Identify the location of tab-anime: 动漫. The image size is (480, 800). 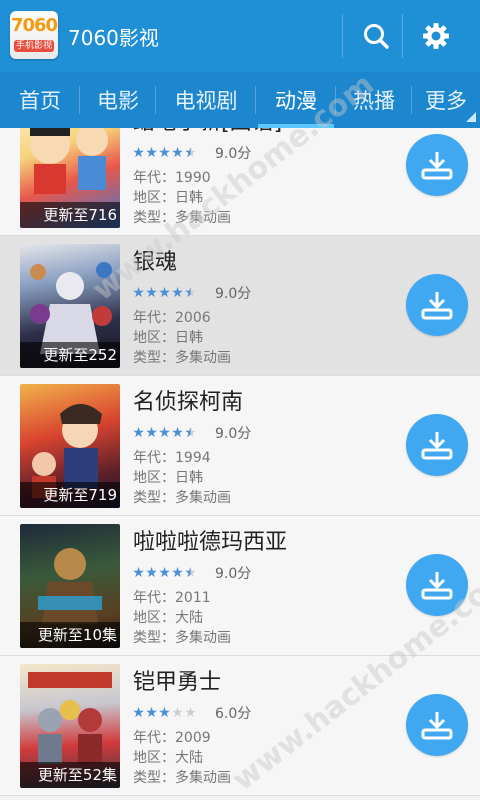
(296, 100).